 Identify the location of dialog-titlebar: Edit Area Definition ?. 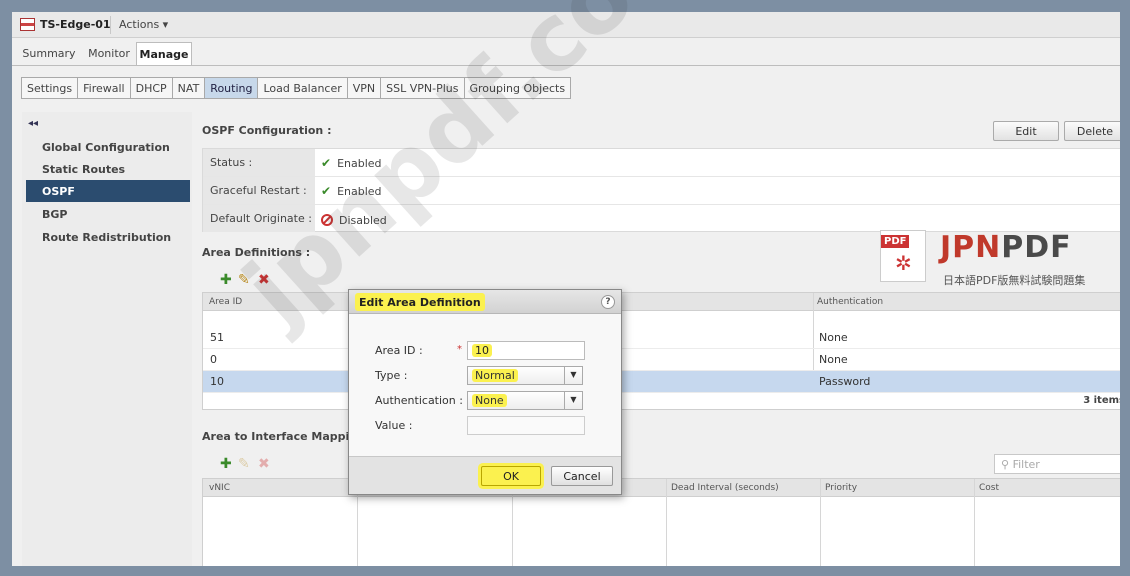
(485, 302).